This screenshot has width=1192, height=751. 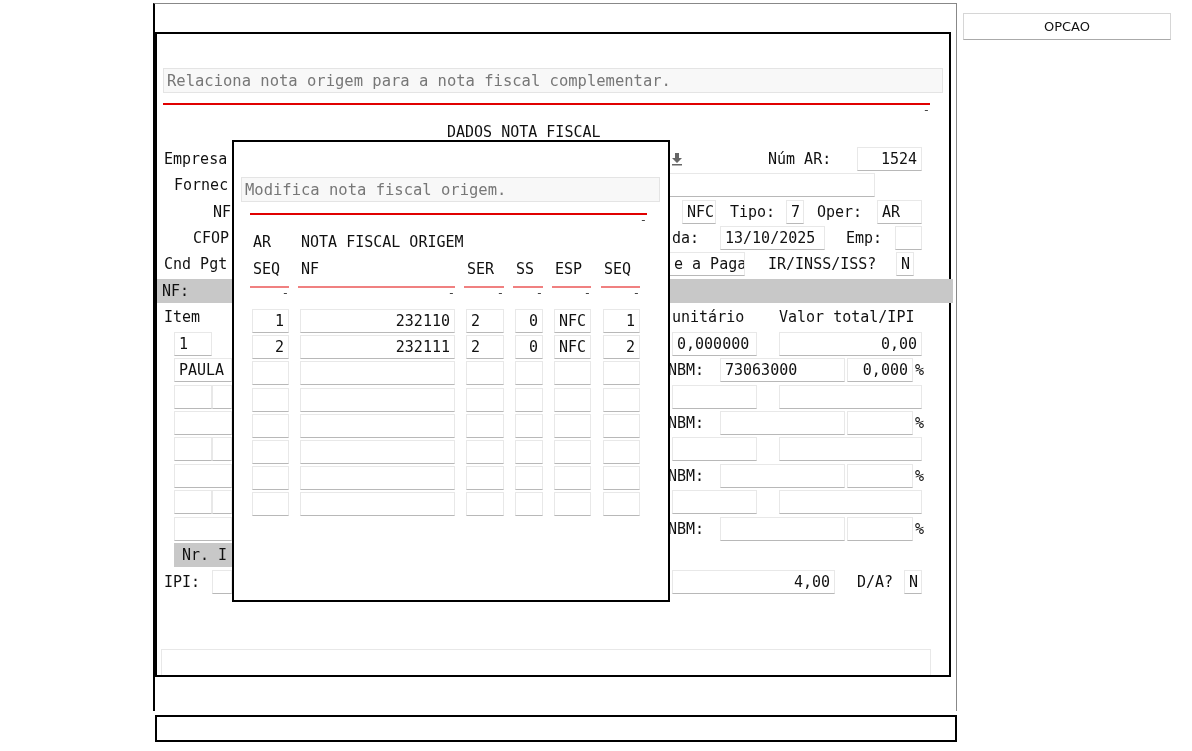 What do you see at coordinates (920, 423) in the screenshot?
I see `form-label: %` at bounding box center [920, 423].